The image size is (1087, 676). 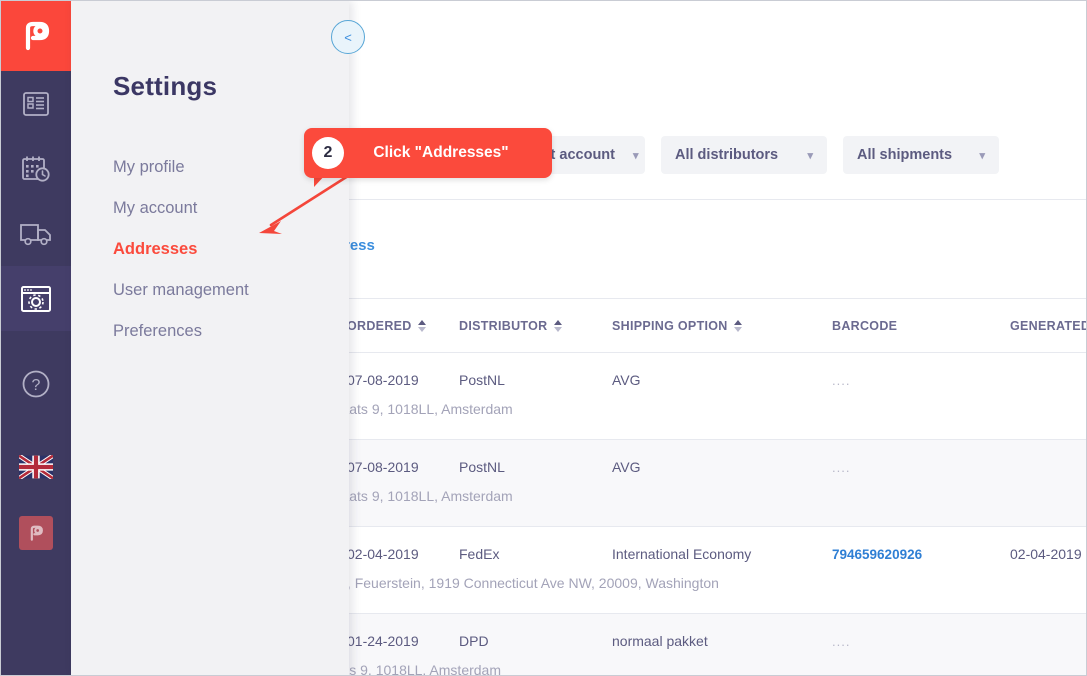 I want to click on cell-ordered: 02-04-2019, so click(x=383, y=554).